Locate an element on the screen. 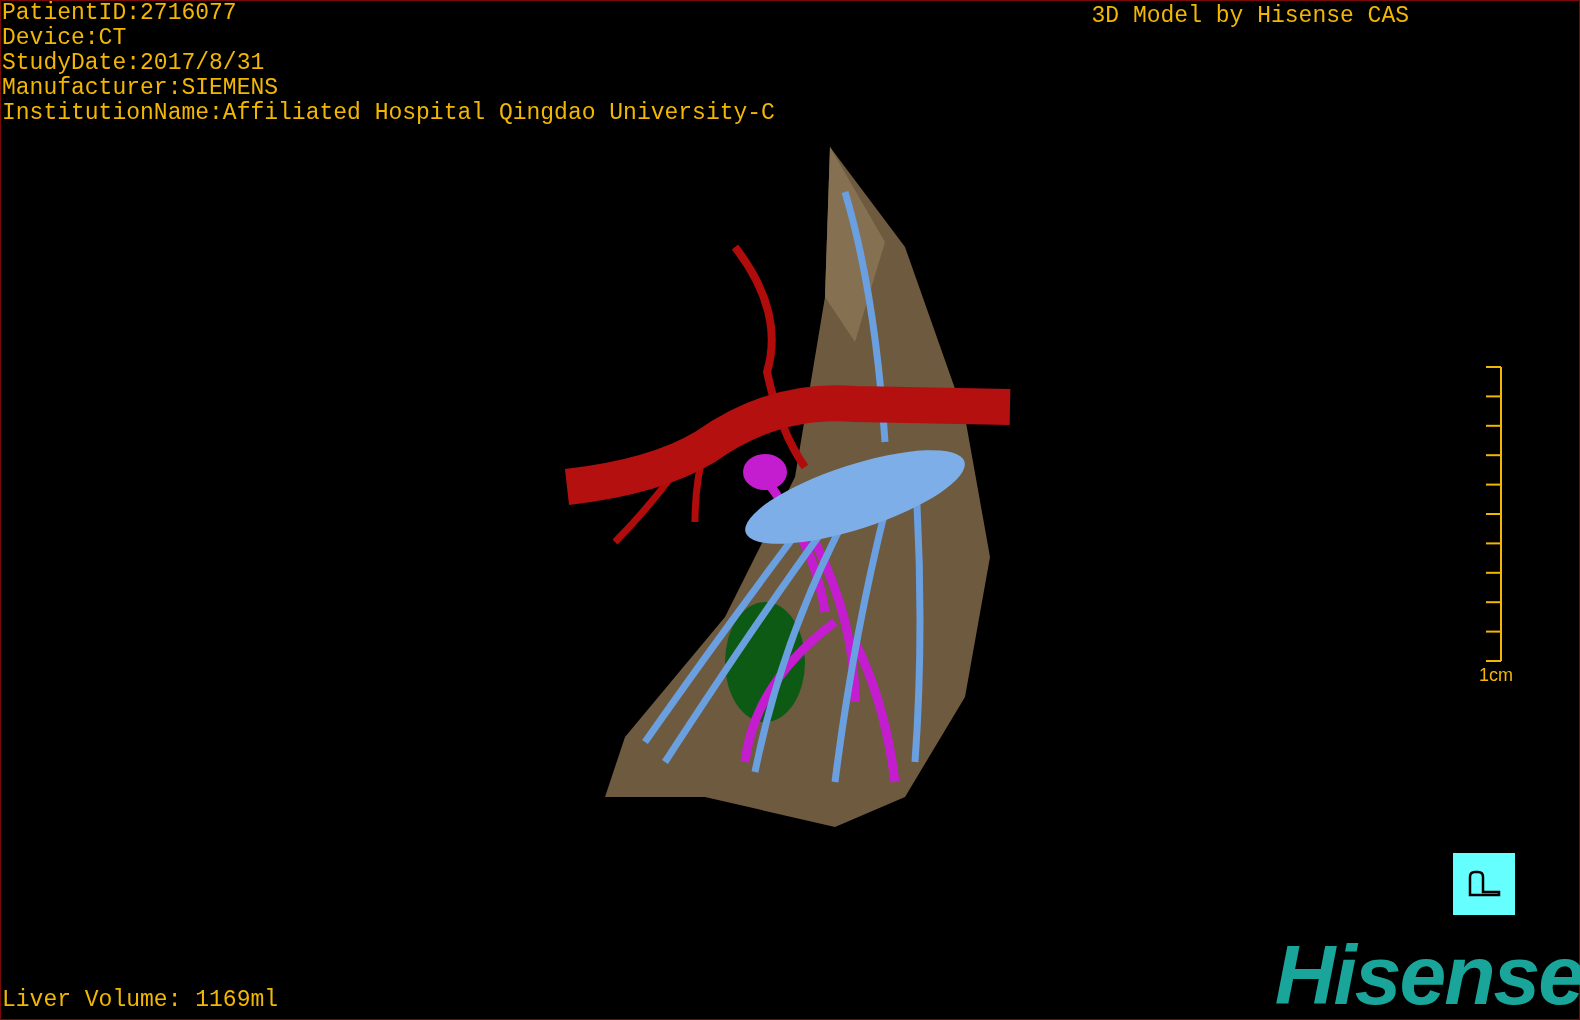 The image size is (1580, 1020). patient-info-text: InstitutionName:Affiliated Hospital Qingdao University-C is located at coordinates (388, 113).